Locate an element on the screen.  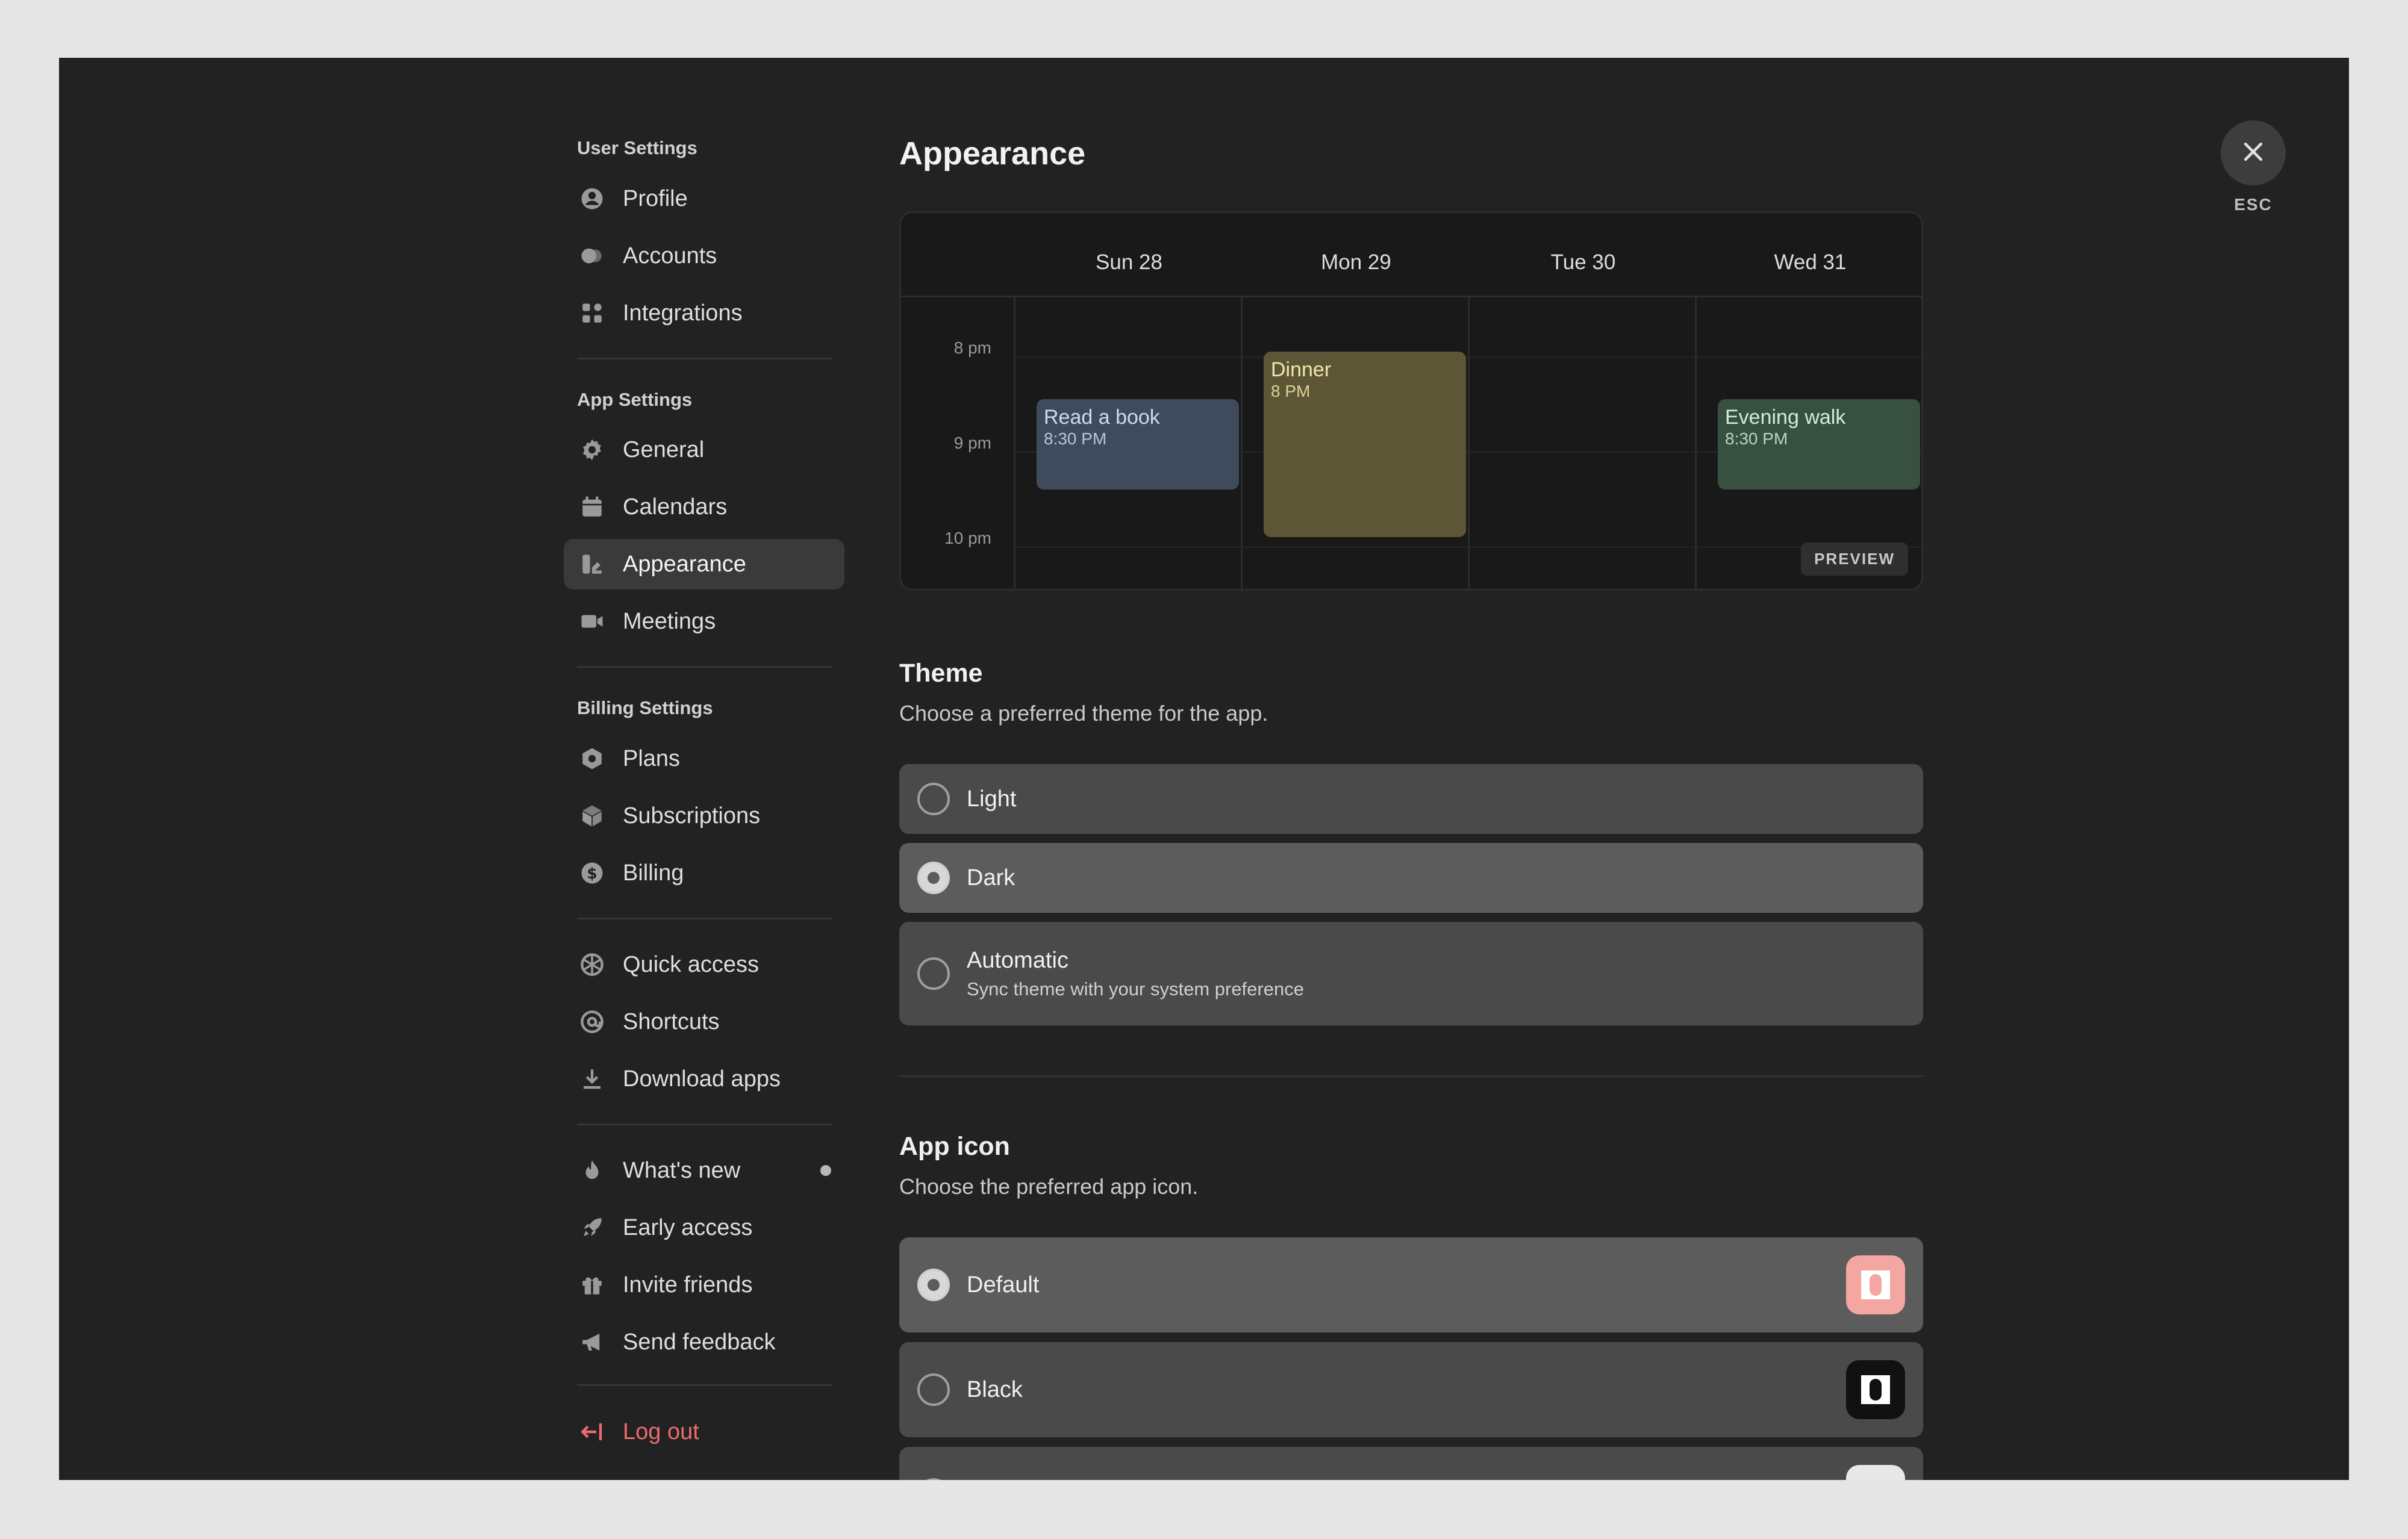
section-title-app-settings: App Settings is located at coordinates (635, 399).